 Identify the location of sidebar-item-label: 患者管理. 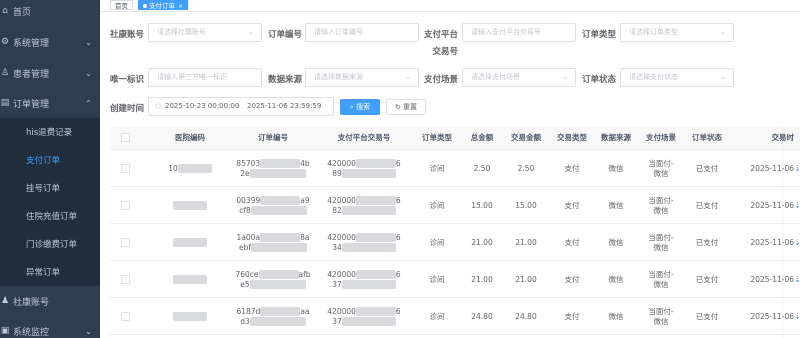
(31, 74).